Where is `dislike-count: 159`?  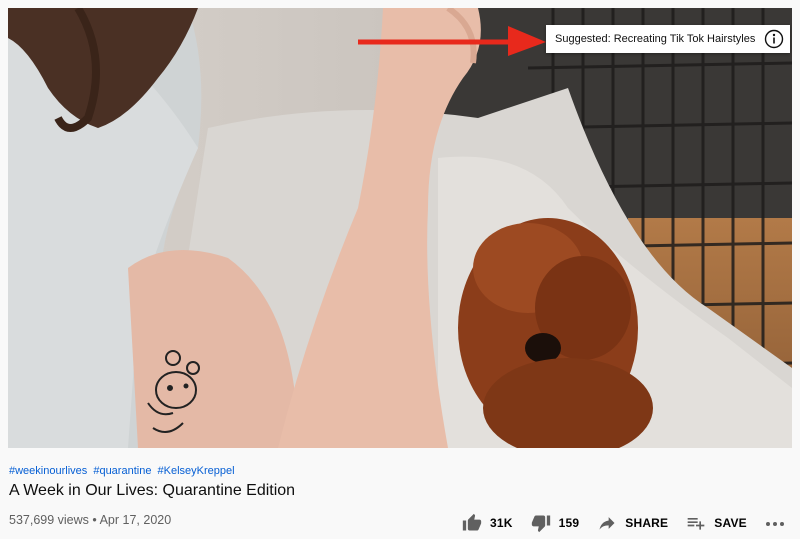 dislike-count: 159 is located at coordinates (569, 523).